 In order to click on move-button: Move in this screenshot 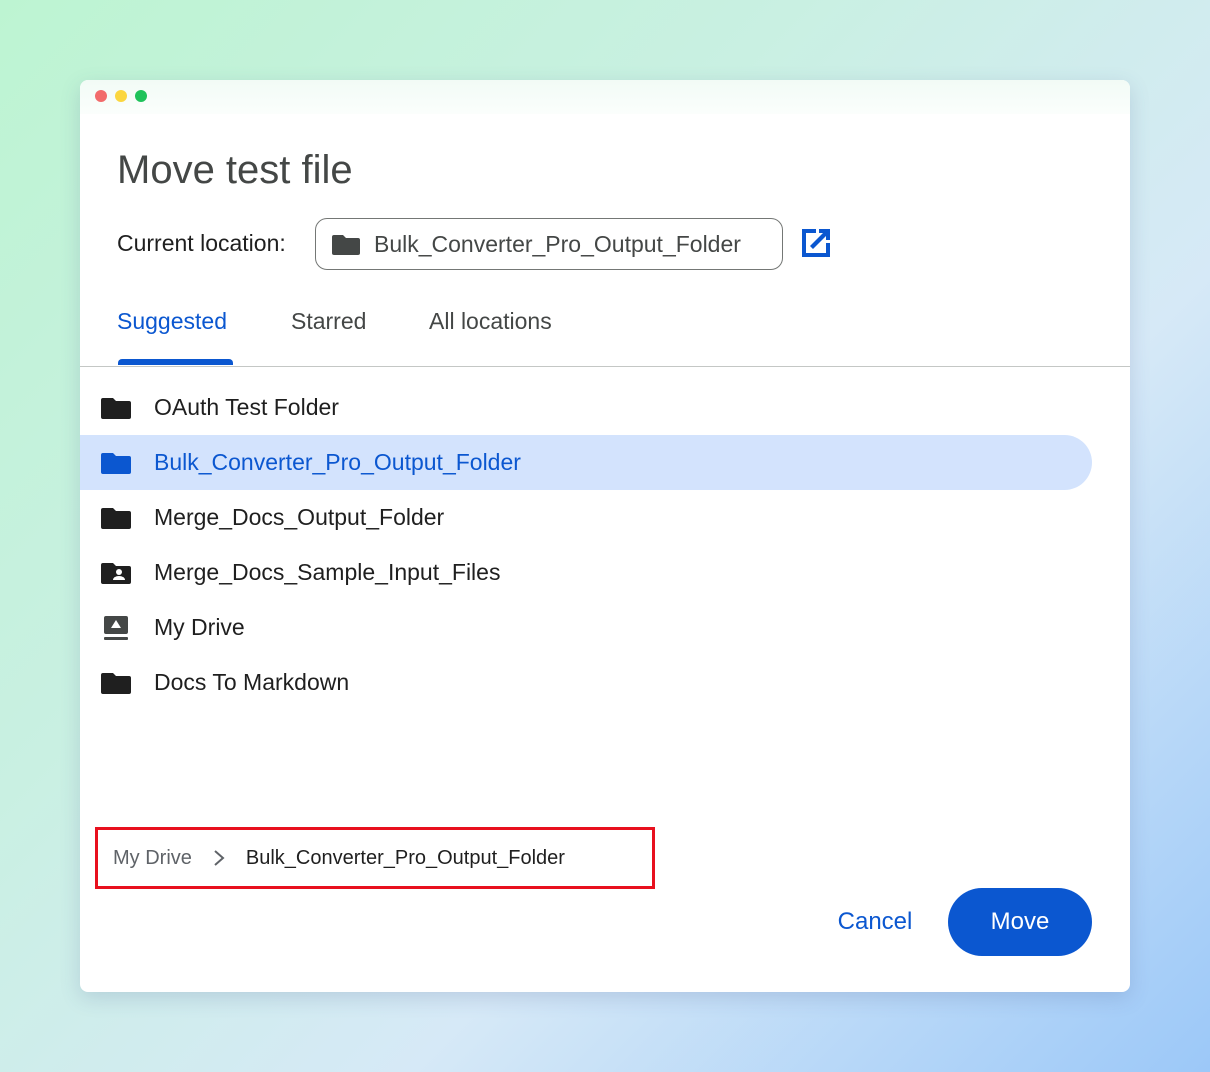, I will do `click(1020, 922)`.